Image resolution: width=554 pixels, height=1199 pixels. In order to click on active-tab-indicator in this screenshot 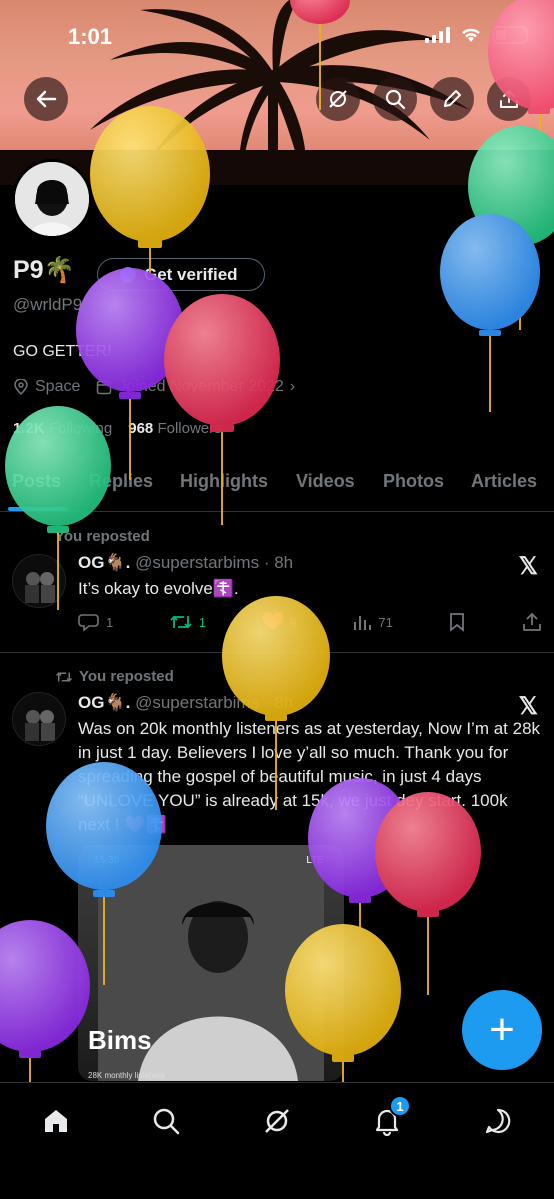, I will do `click(38, 509)`.